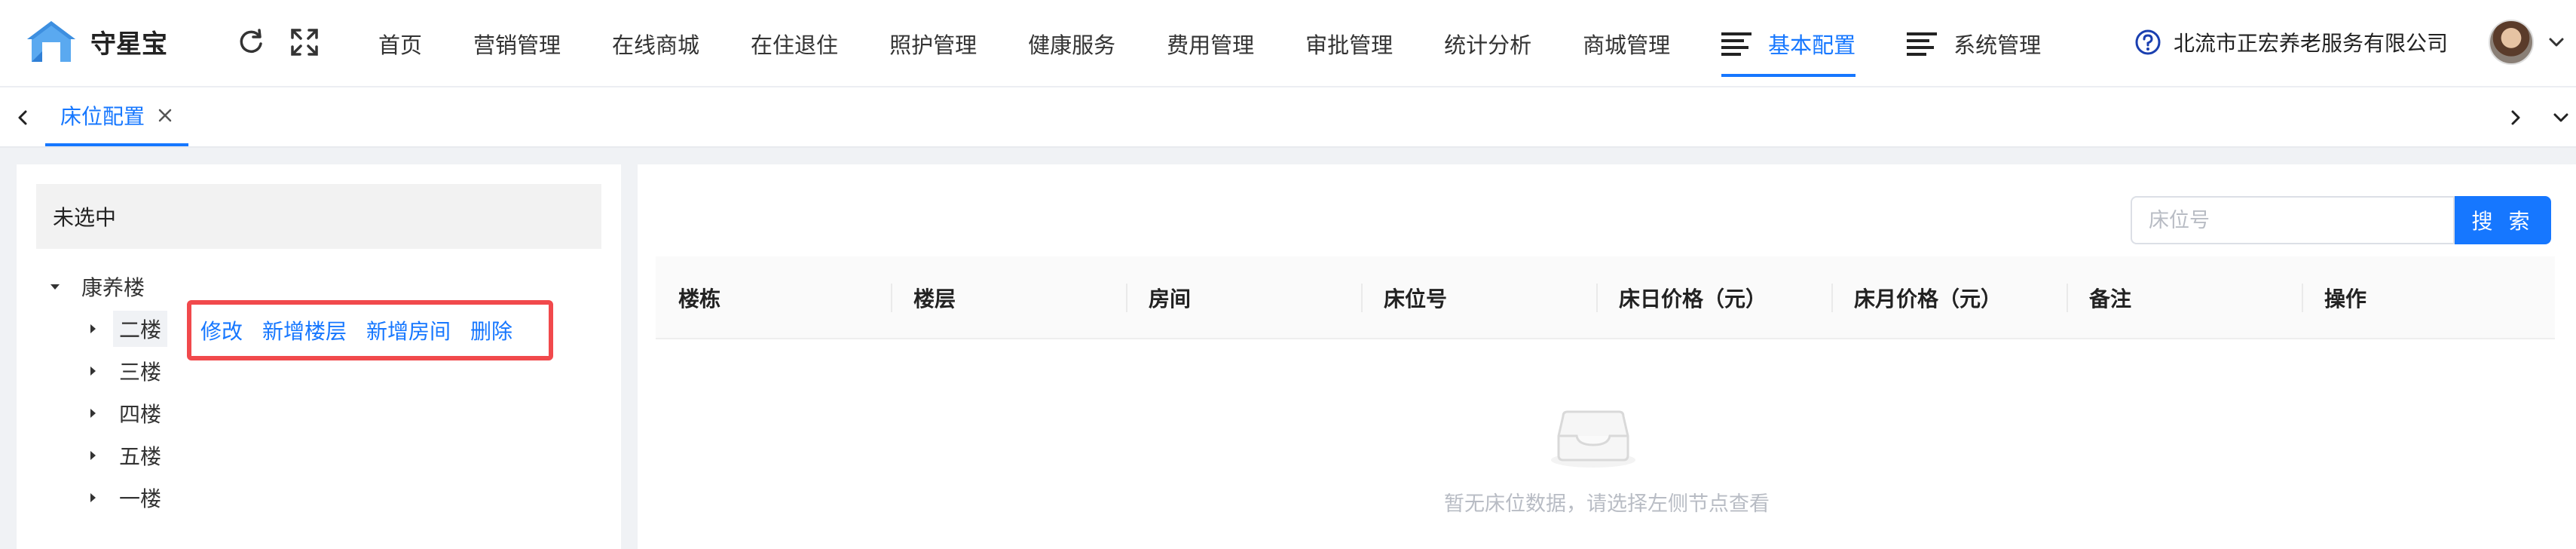  I want to click on empty-state-text: 暂无床位数据，请选择左侧节点查看, so click(1607, 504).